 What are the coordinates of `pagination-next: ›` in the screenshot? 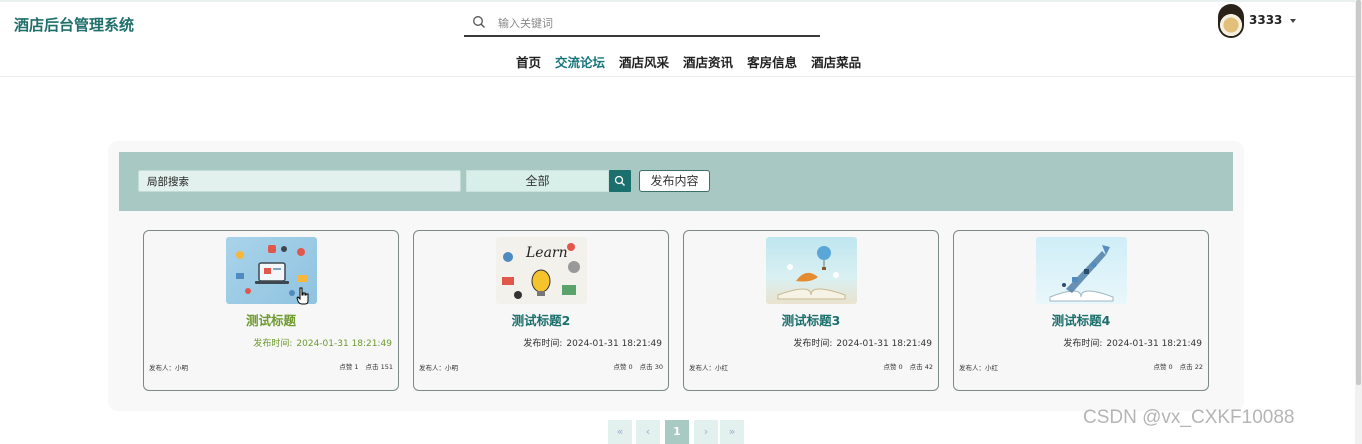 It's located at (706, 432).